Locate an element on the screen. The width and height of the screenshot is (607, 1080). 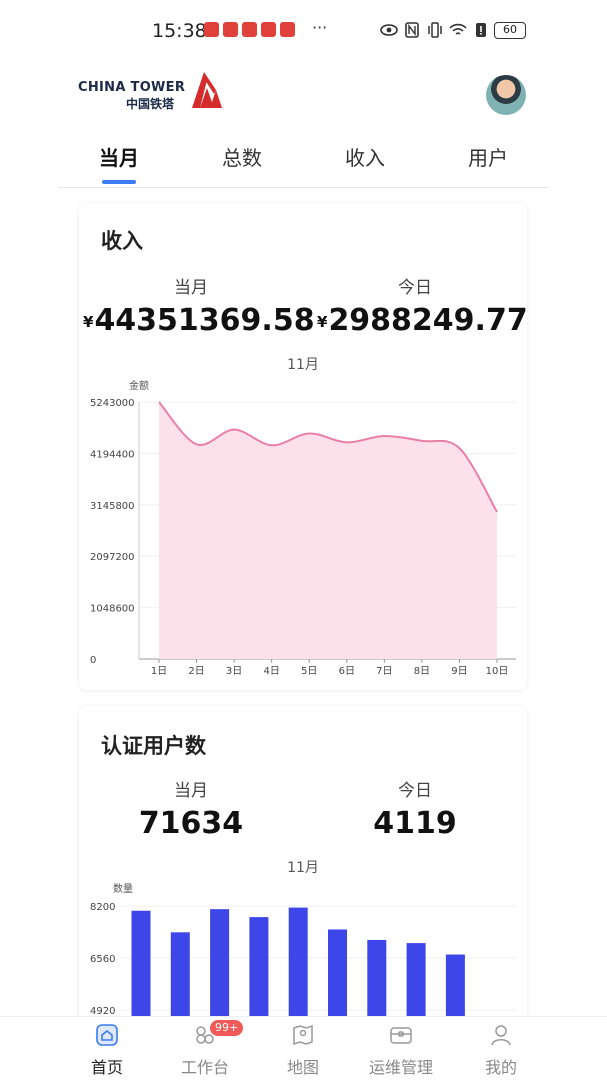
income-y-tick-label: 2097200 is located at coordinates (112, 557).